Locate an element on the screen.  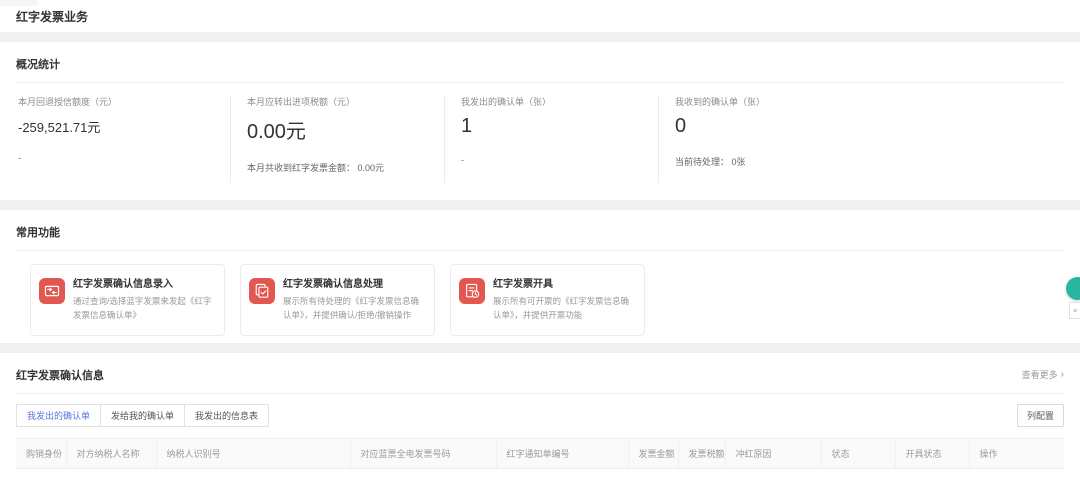
card-red-invoice-issue: 红字发票开具 展示所有可开票的《红字发票信息确认单》，并提供开票功能 is located at coordinates (547, 300).